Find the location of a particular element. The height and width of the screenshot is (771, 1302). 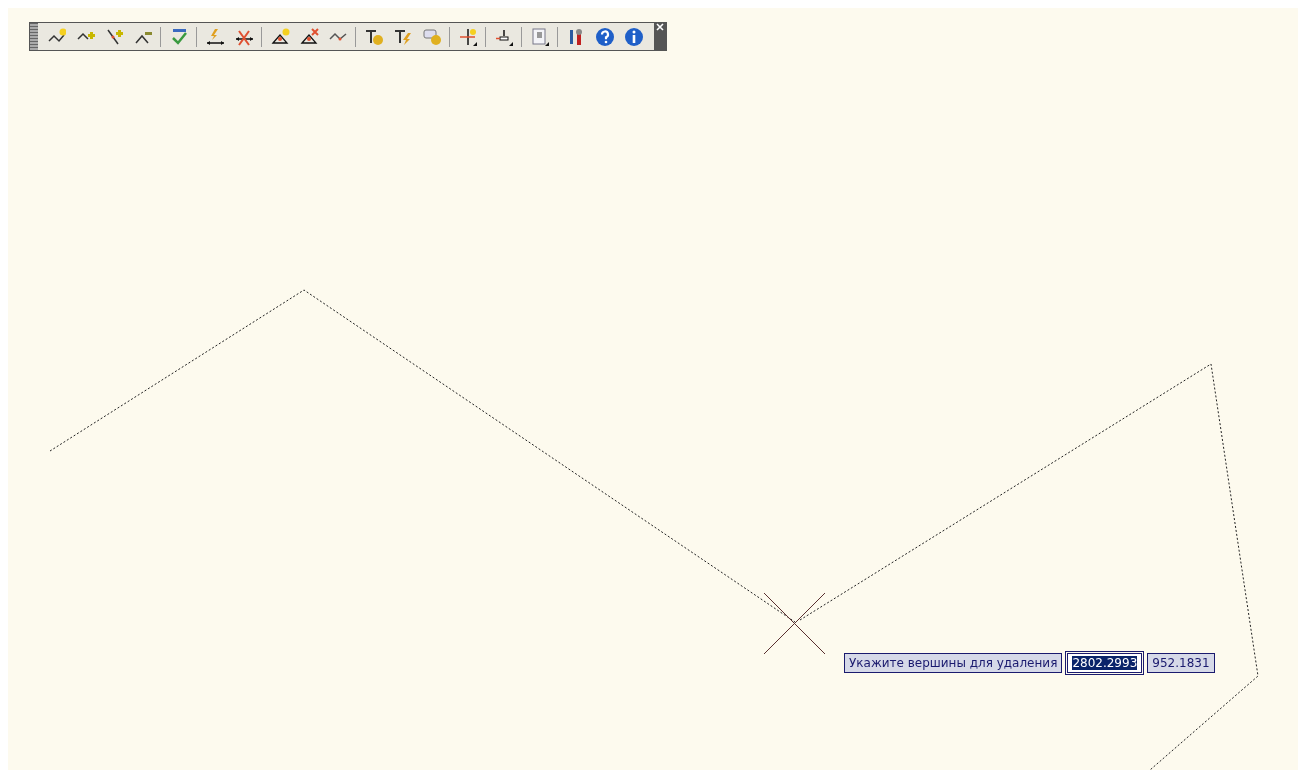

close-icon is located at coordinates (660, 27).